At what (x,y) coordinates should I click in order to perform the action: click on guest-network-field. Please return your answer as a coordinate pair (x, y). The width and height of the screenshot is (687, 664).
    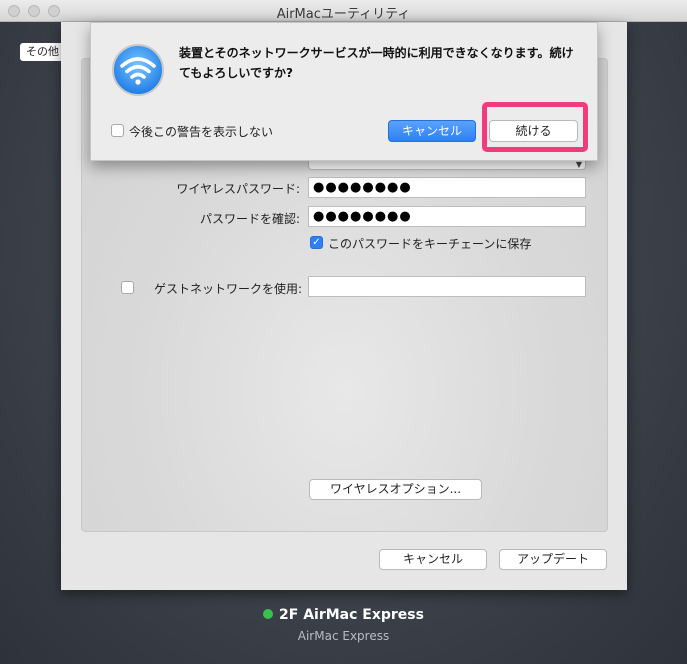
    Looking at the image, I should click on (447, 286).